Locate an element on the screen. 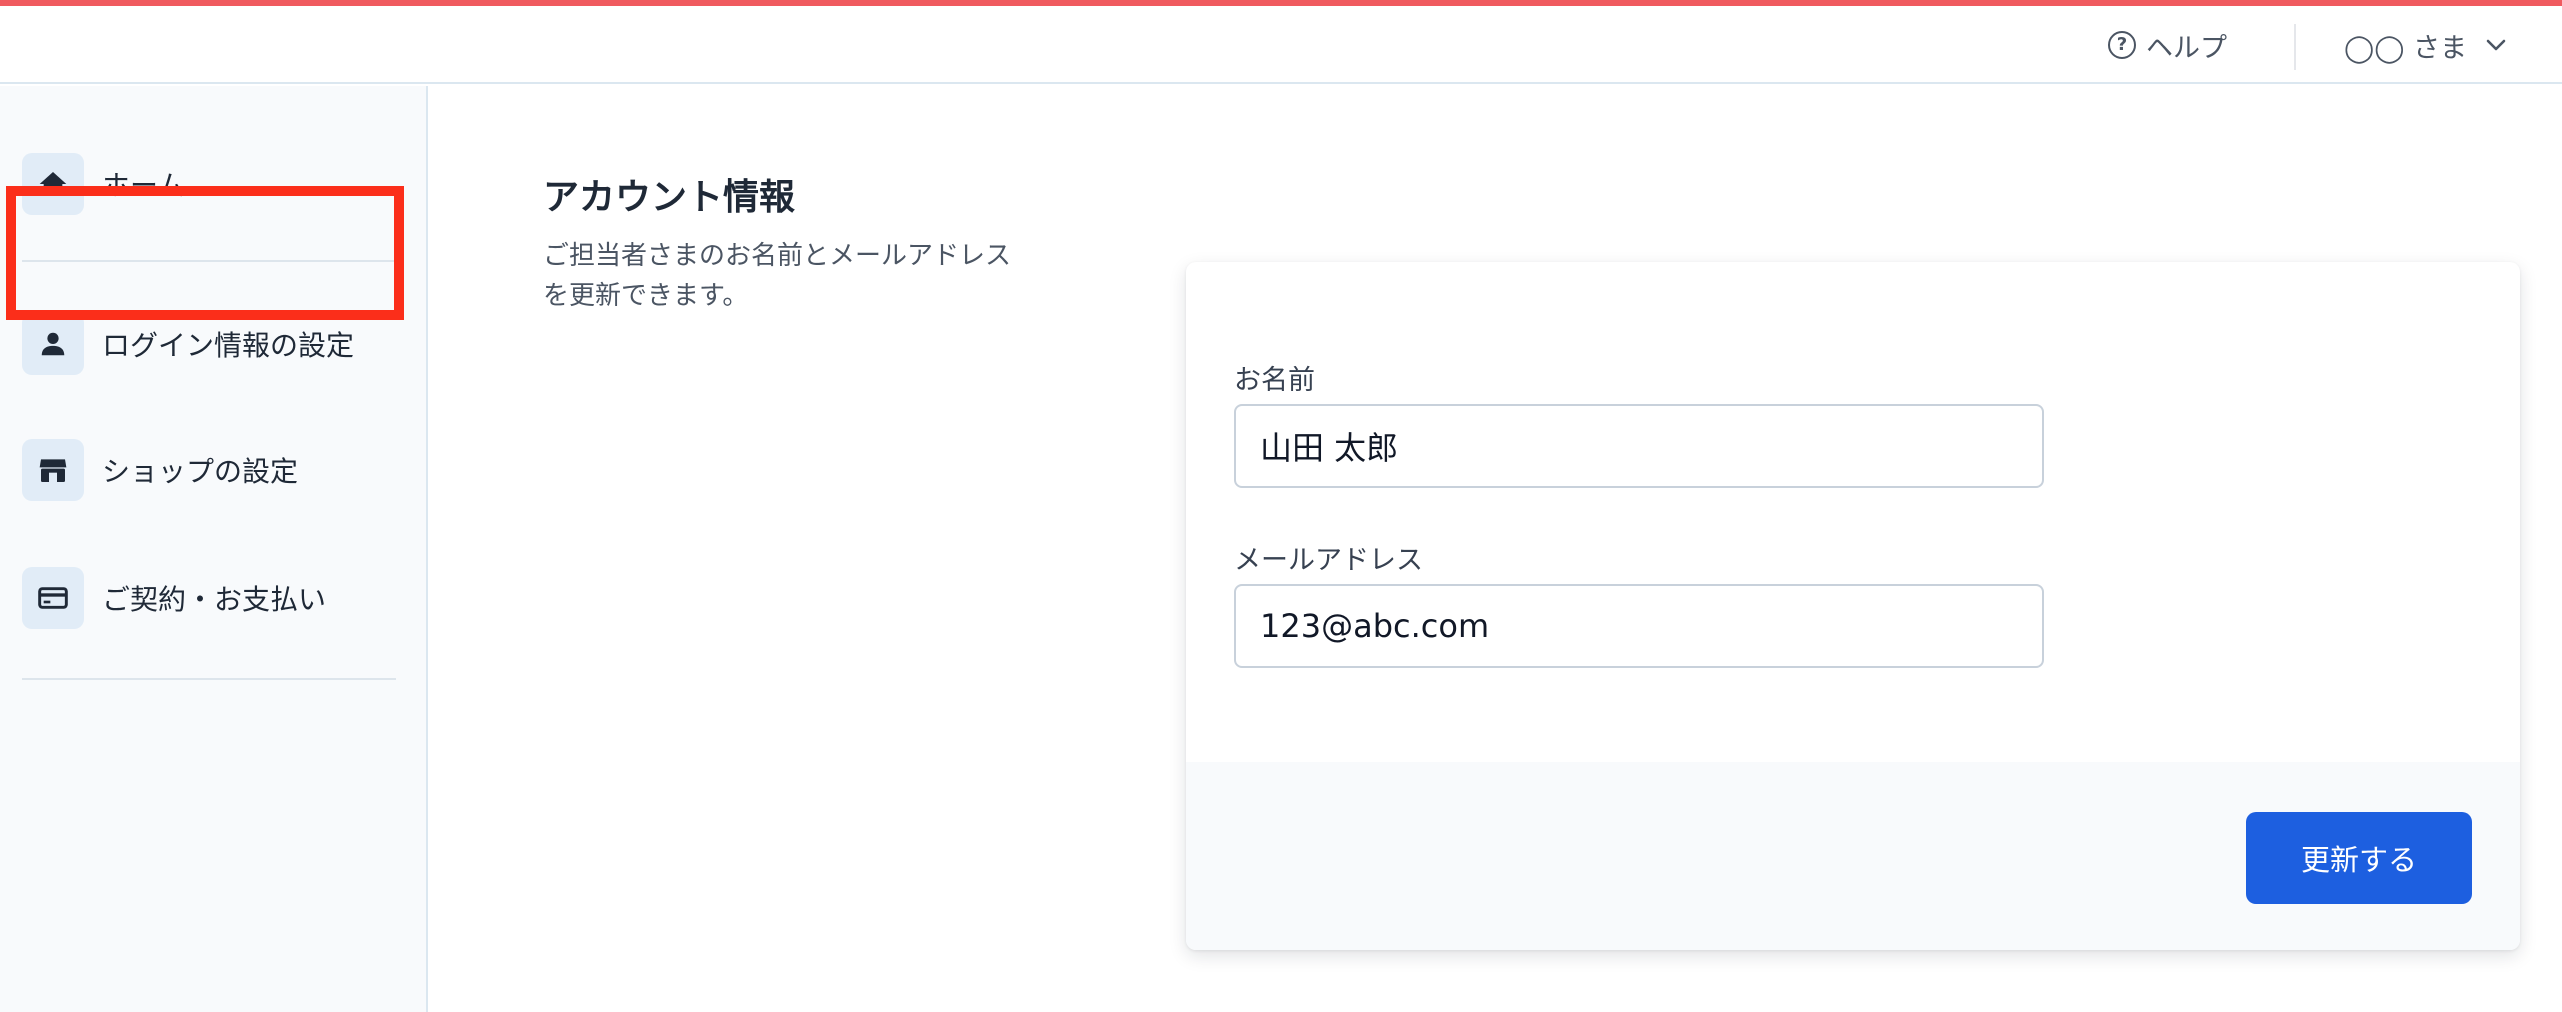 The width and height of the screenshot is (2562, 1012). sidebar-item-home: ホーム is located at coordinates (212, 184).